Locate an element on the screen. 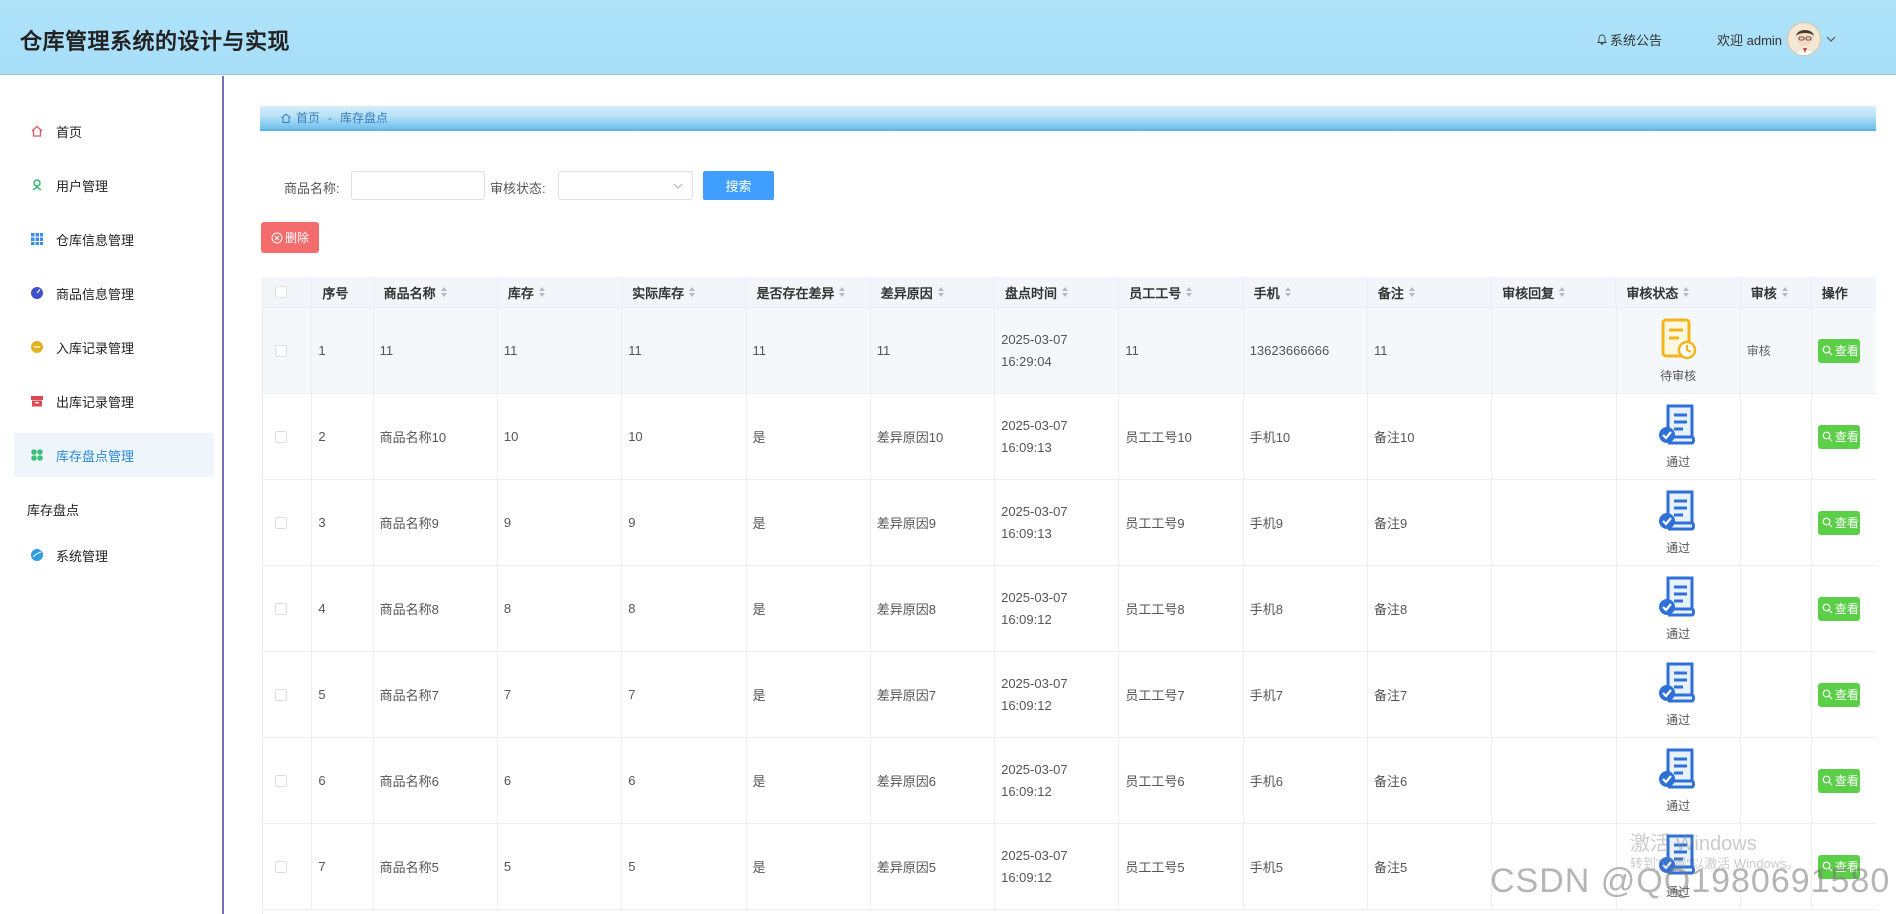 The width and height of the screenshot is (1896, 914). table-cell-op: 查看 is located at coordinates (1844, 608).